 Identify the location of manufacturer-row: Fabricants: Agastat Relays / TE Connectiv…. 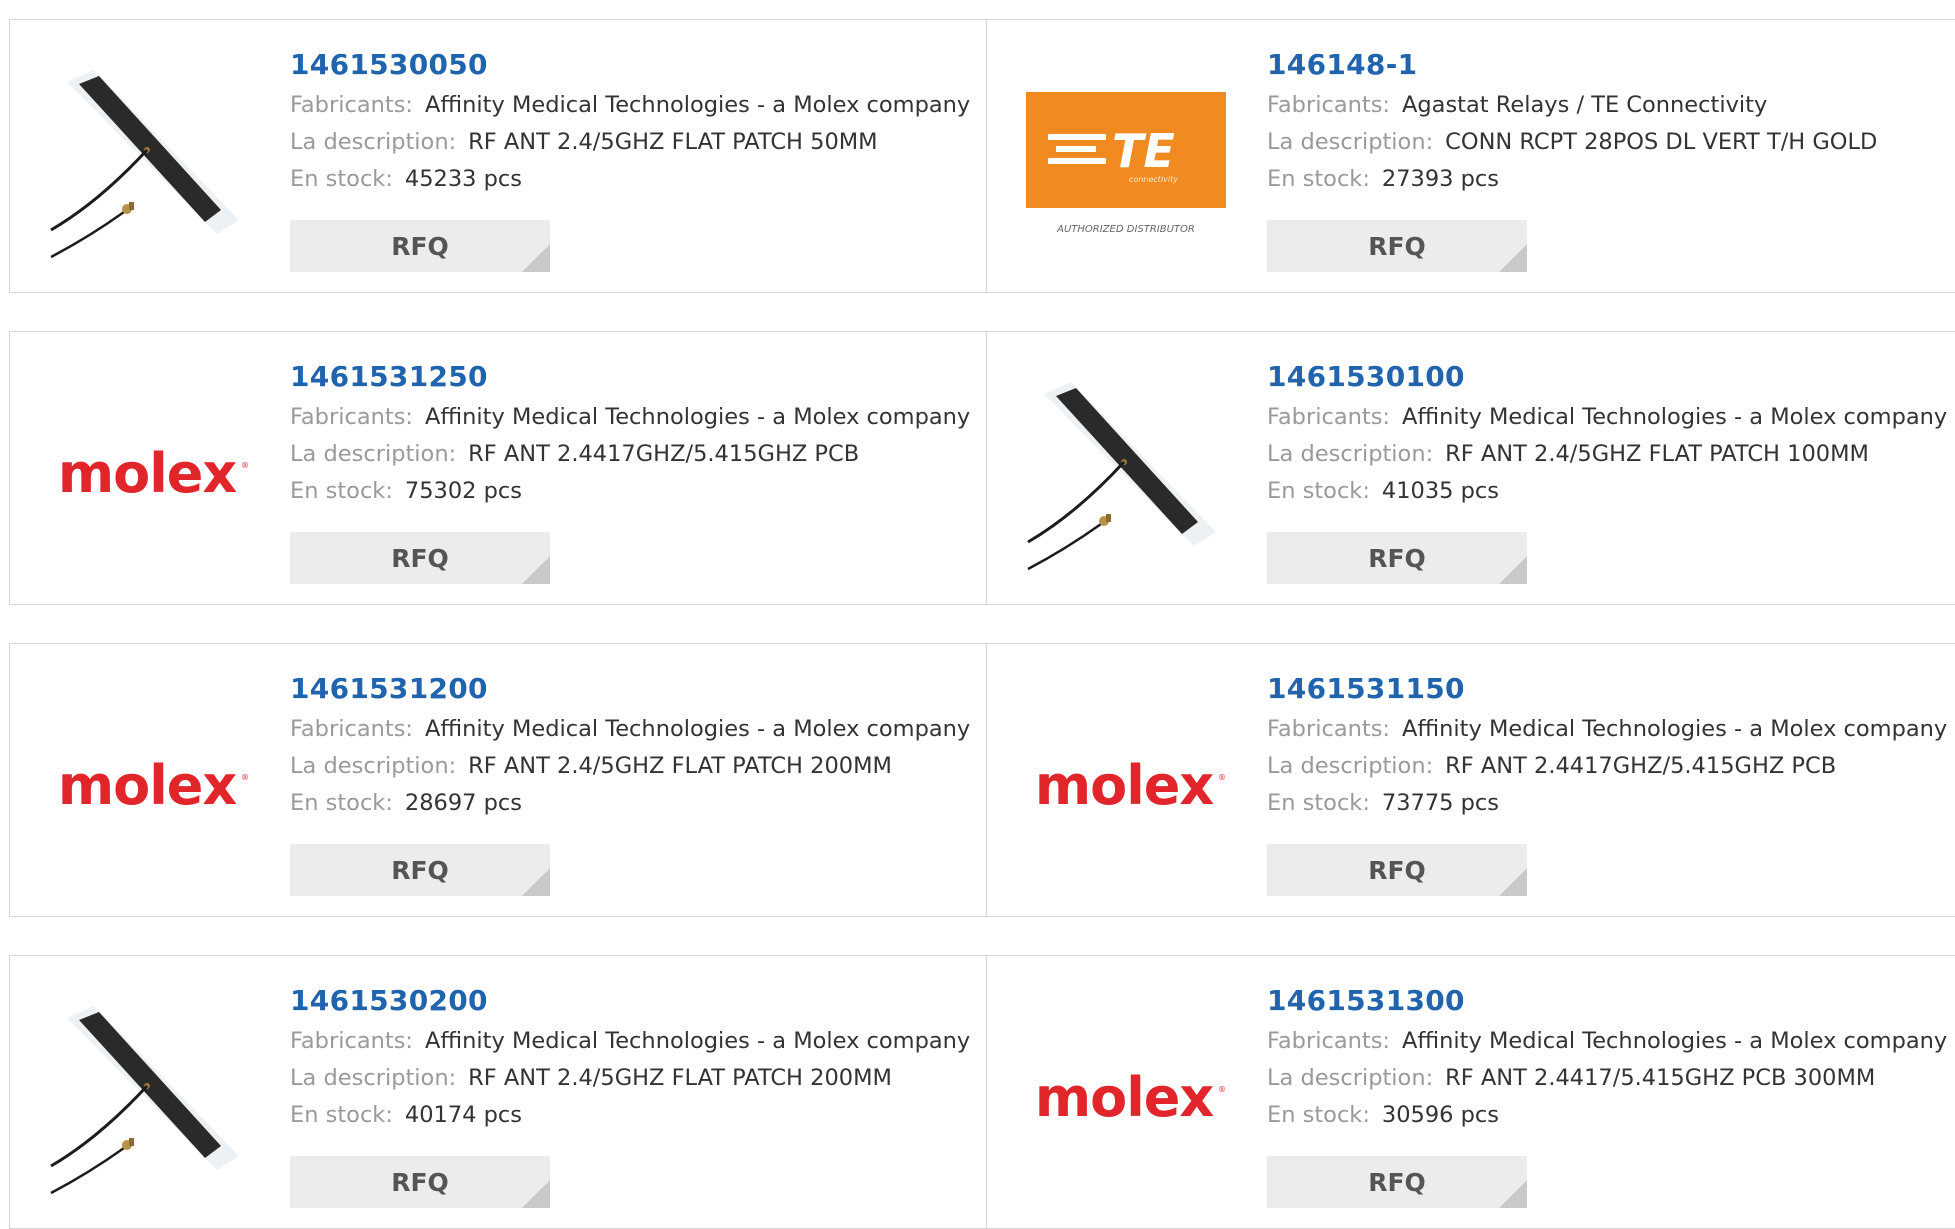
(1606, 105).